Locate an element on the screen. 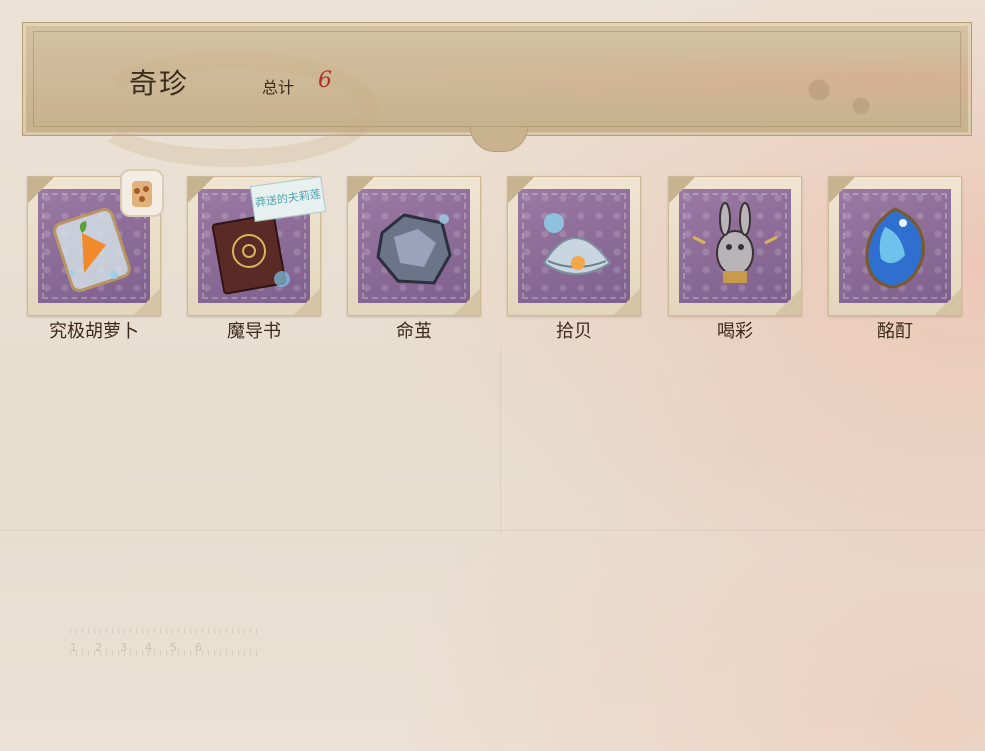 This screenshot has height=751, width=985. item-name: 酩酊 is located at coordinates (895, 331).